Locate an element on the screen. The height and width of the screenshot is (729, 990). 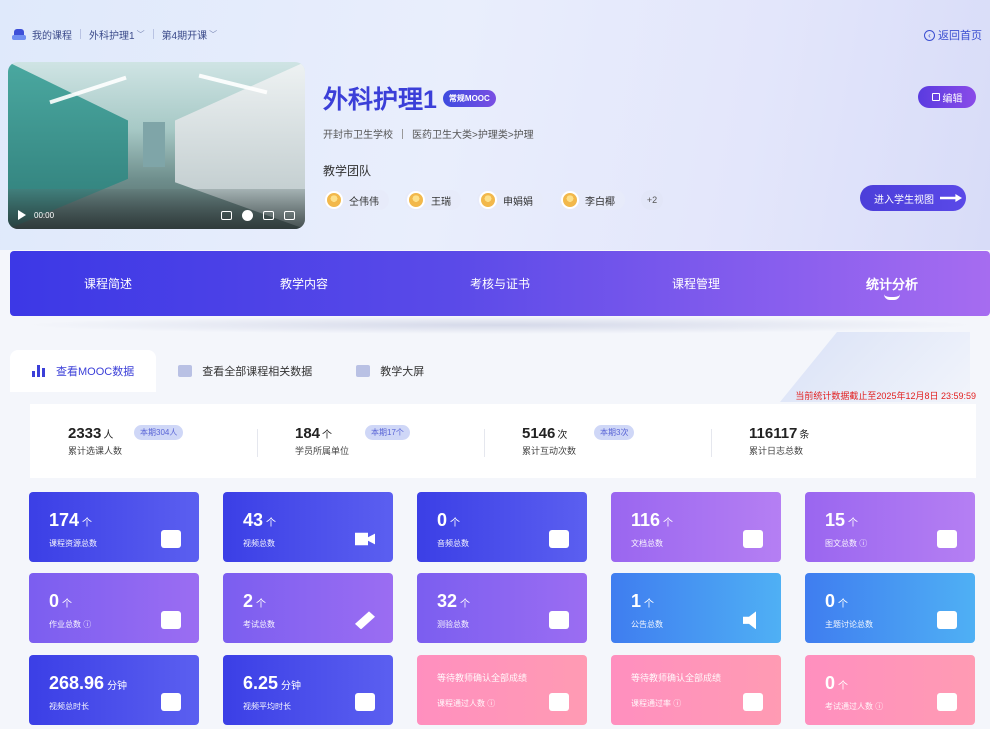
team-member: 申娟娟 is located at coordinates (510, 200).